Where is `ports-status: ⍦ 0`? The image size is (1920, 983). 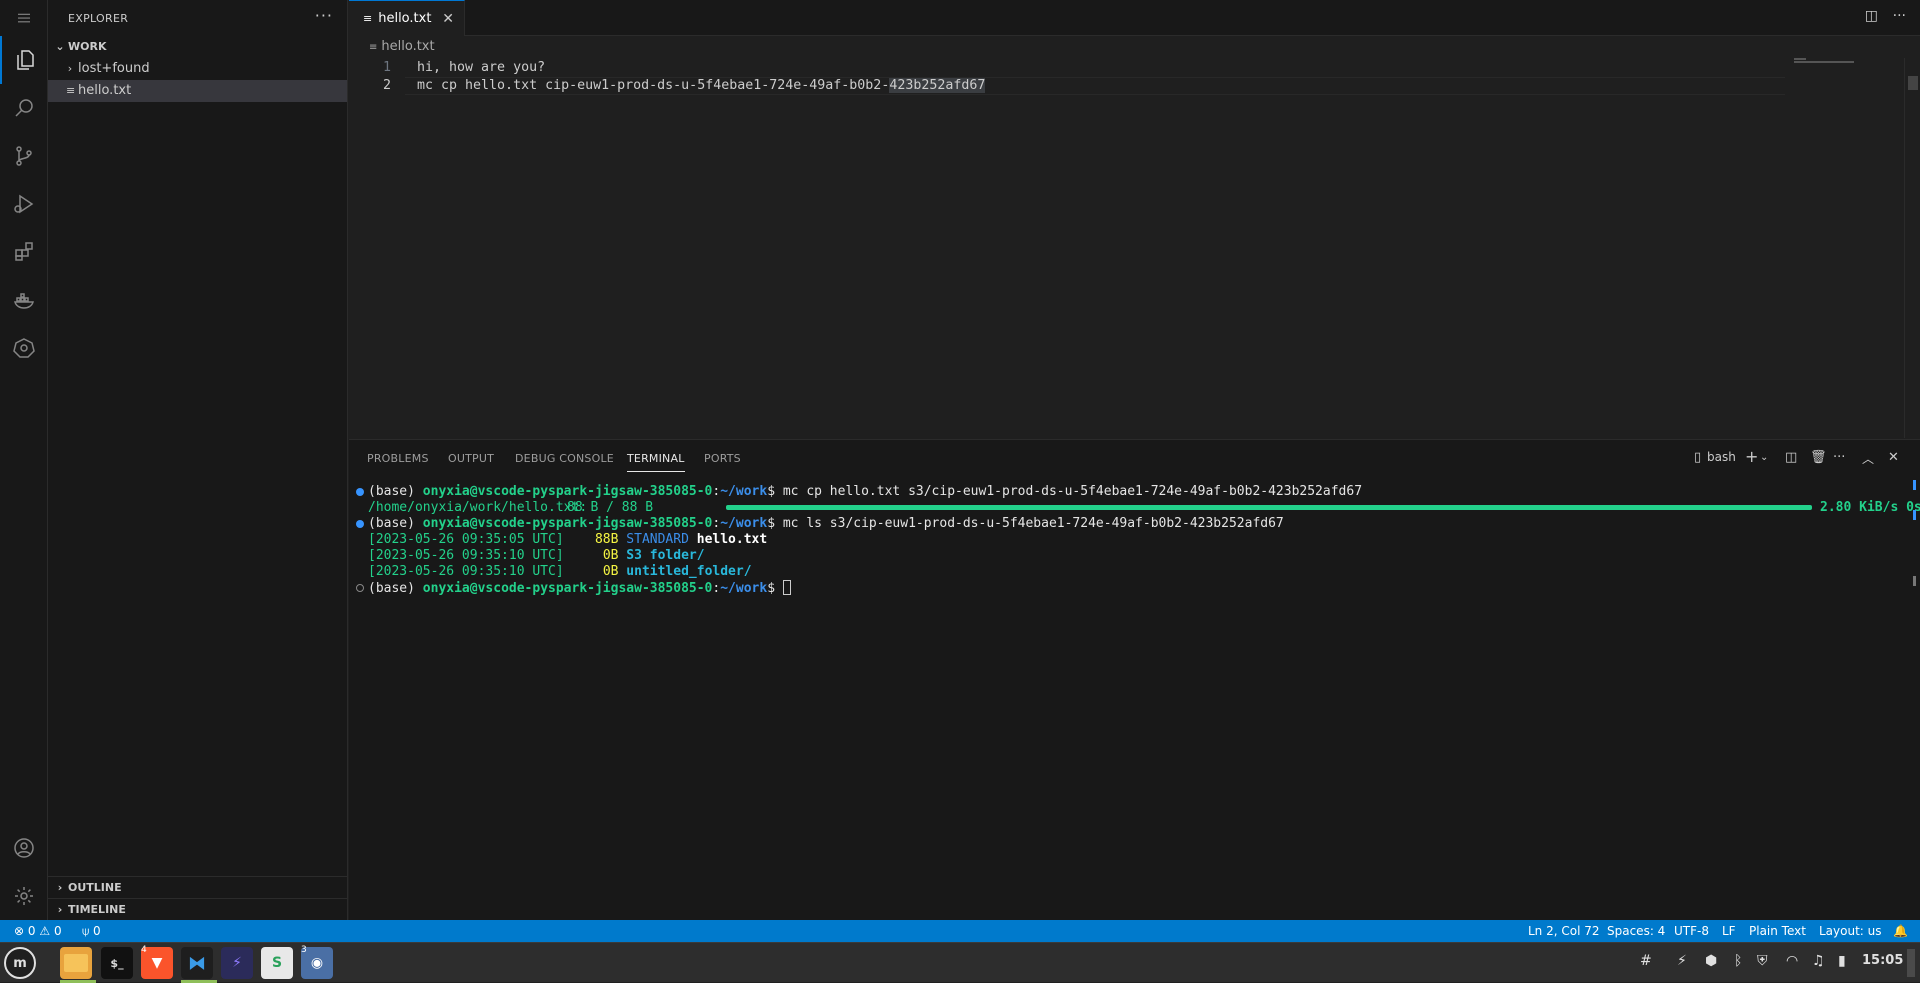
ports-status: ⍦ 0 is located at coordinates (91, 931).